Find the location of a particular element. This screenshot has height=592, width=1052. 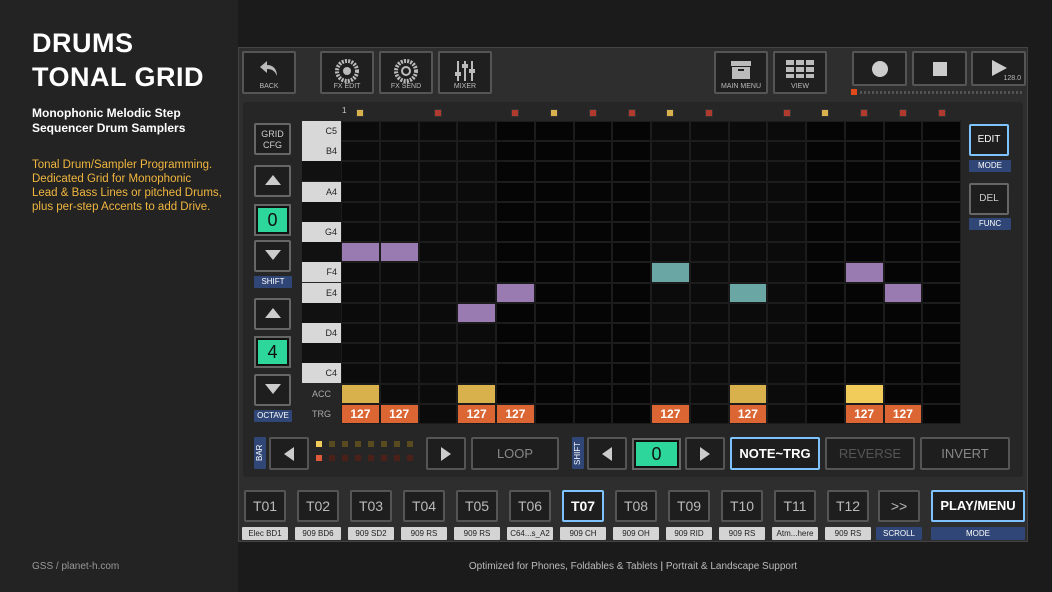

shift-up-button is located at coordinates (272, 181).